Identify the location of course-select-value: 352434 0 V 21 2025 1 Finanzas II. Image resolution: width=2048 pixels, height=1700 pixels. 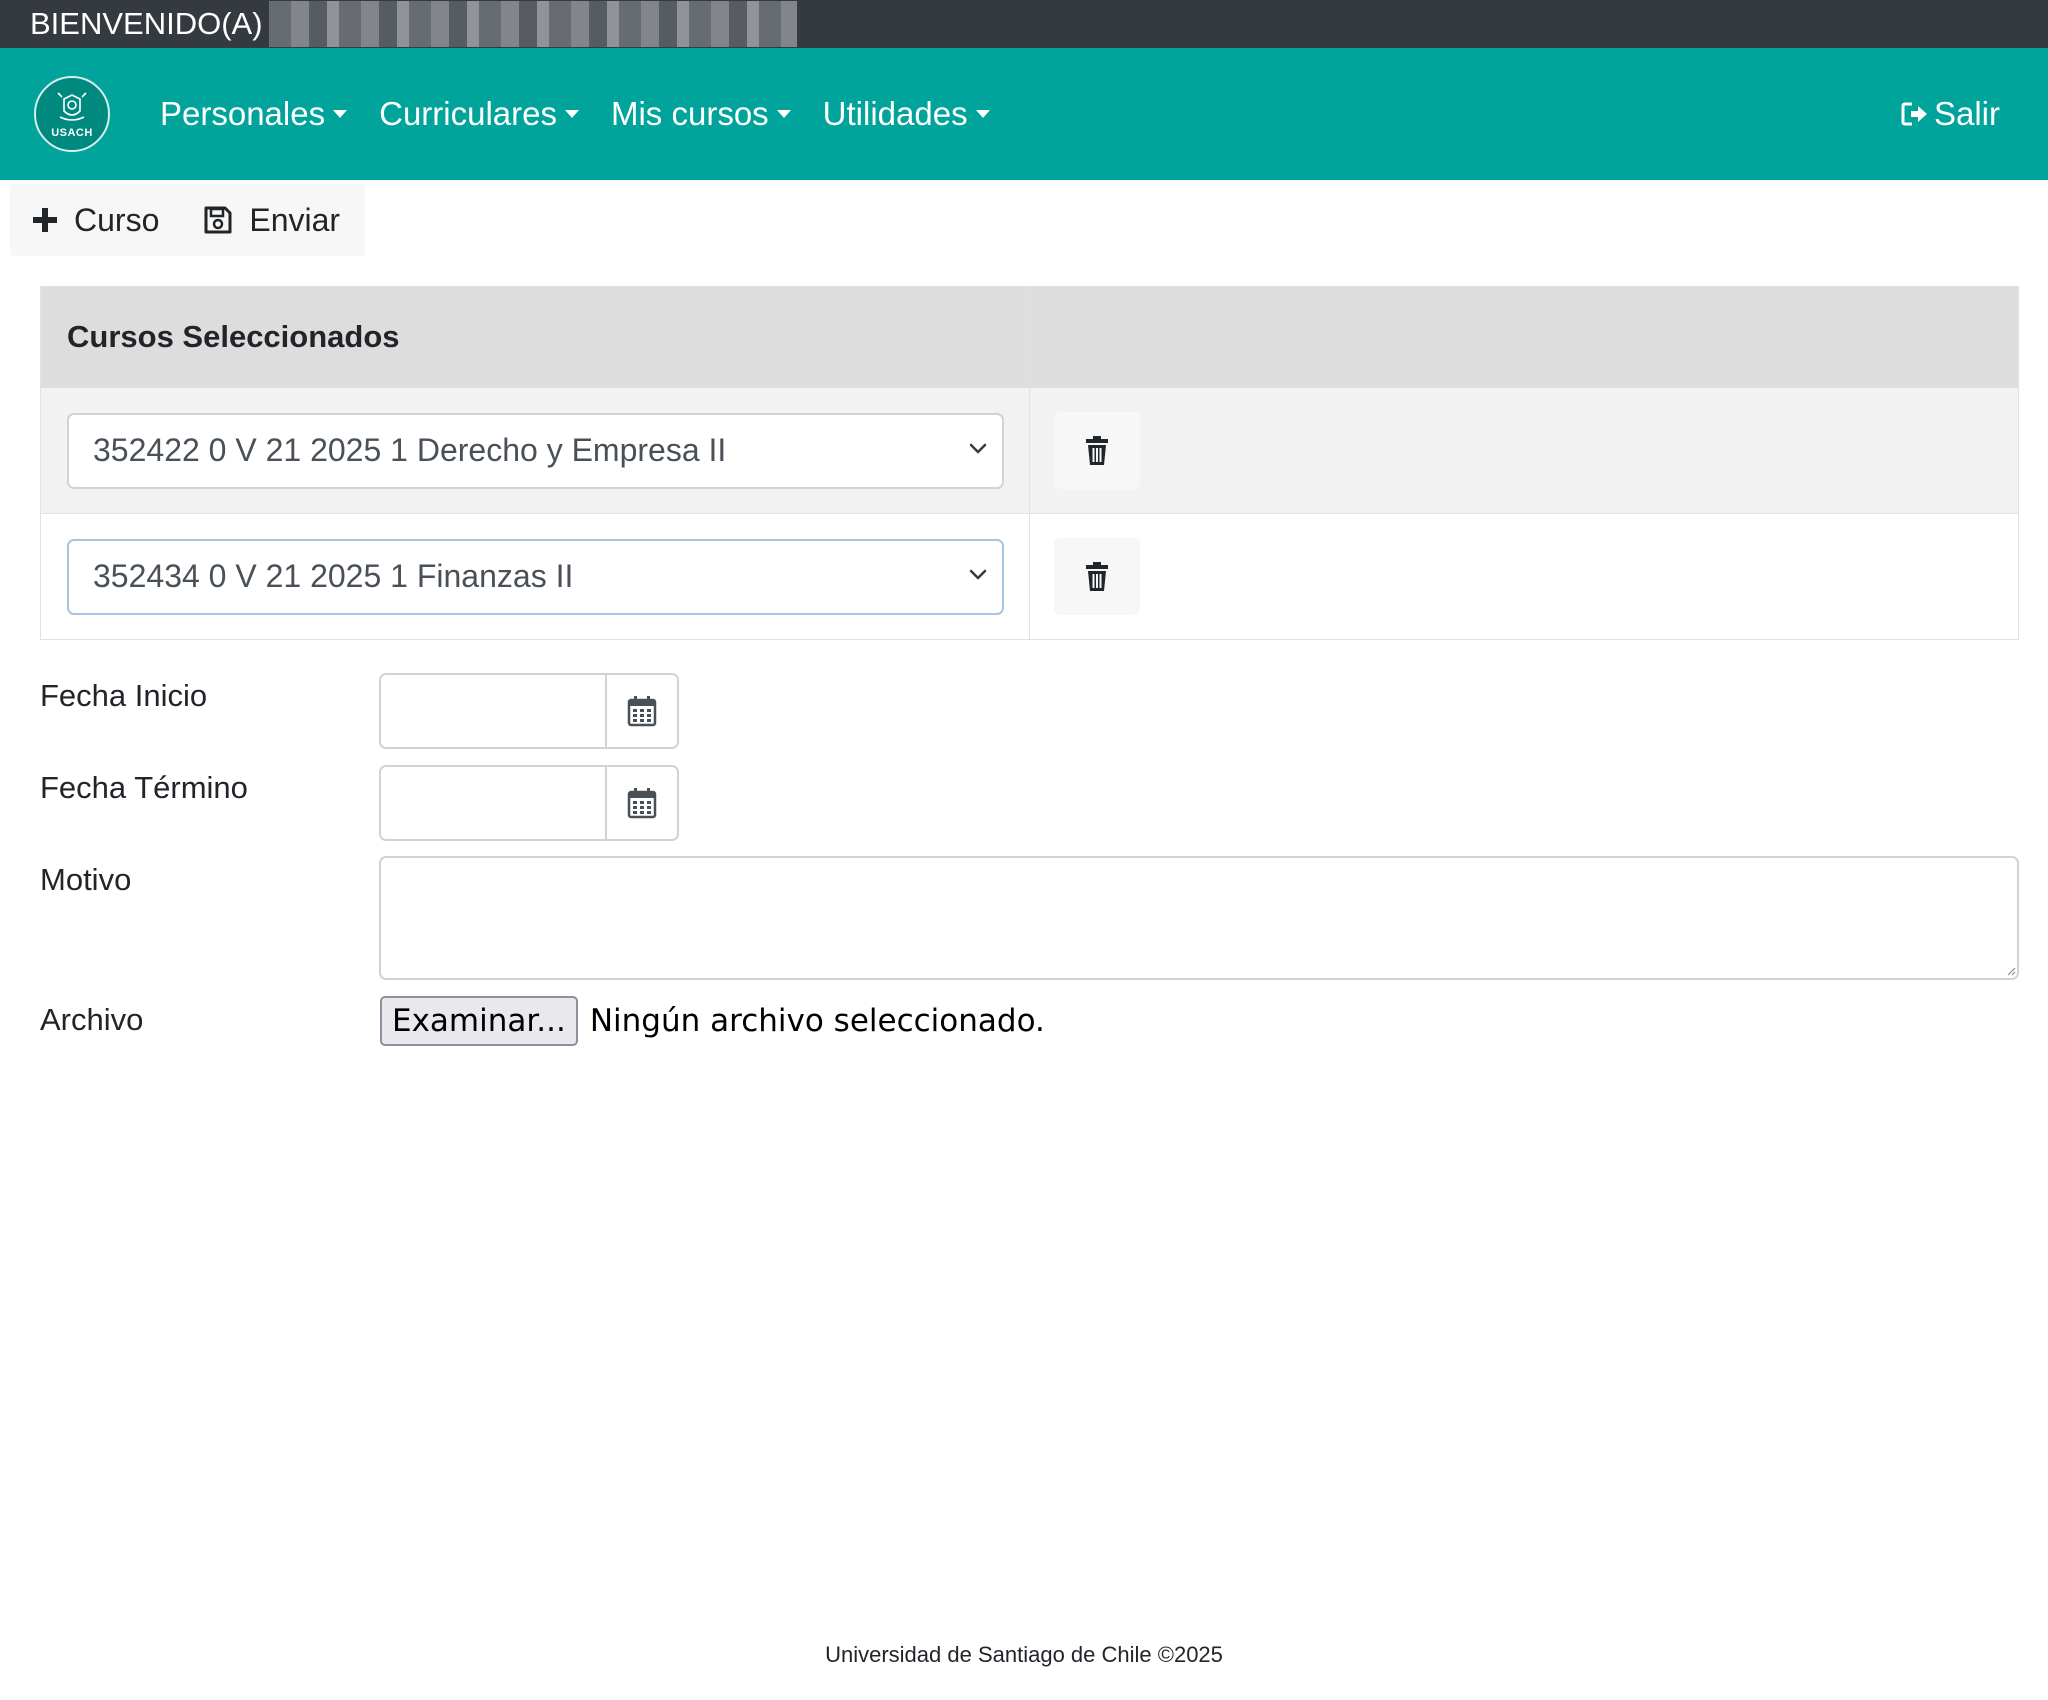
(333, 576).